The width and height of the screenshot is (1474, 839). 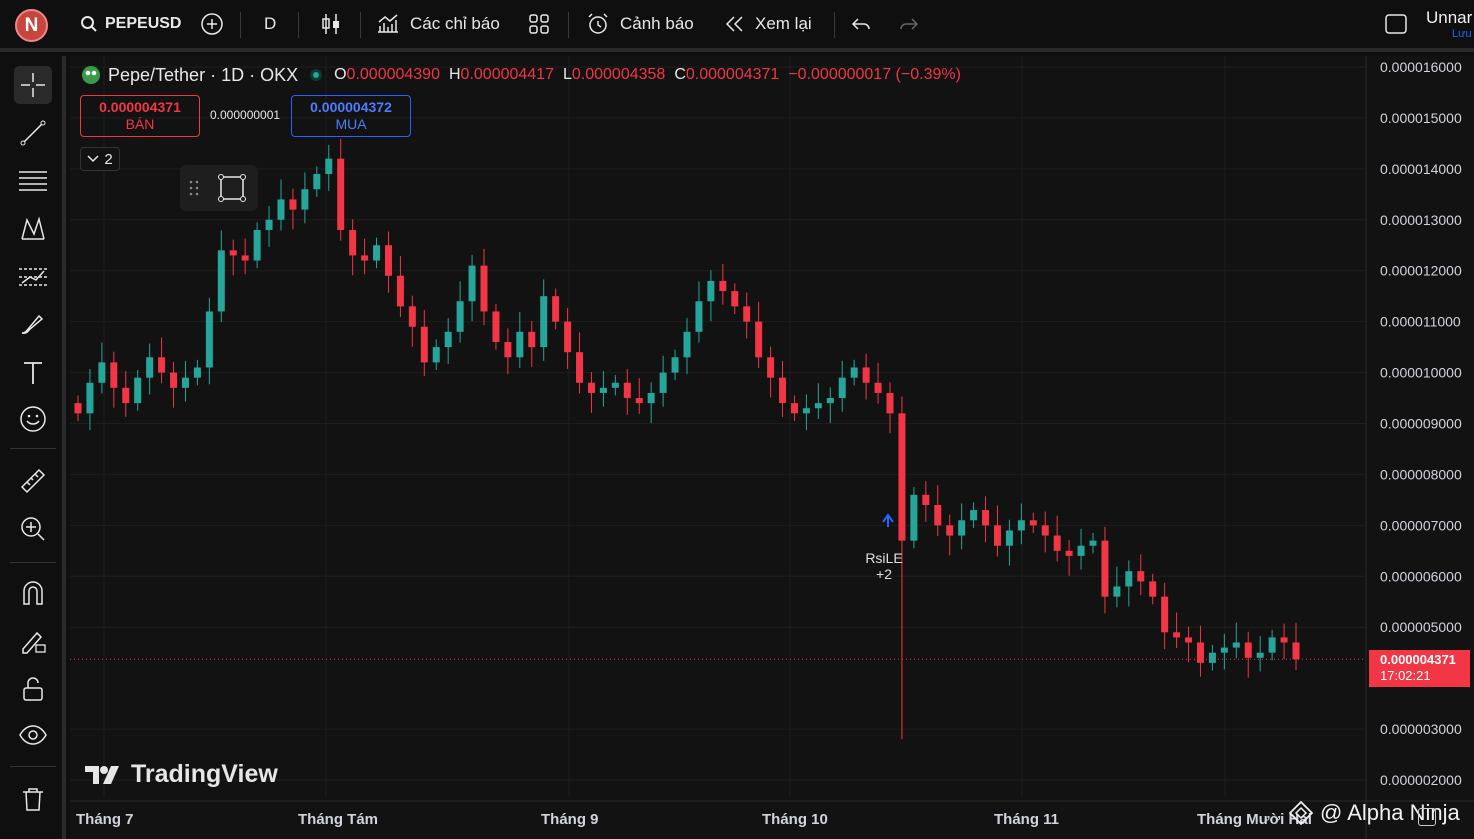 What do you see at coordinates (33, 133) in the screenshot?
I see `trend-line-tool` at bounding box center [33, 133].